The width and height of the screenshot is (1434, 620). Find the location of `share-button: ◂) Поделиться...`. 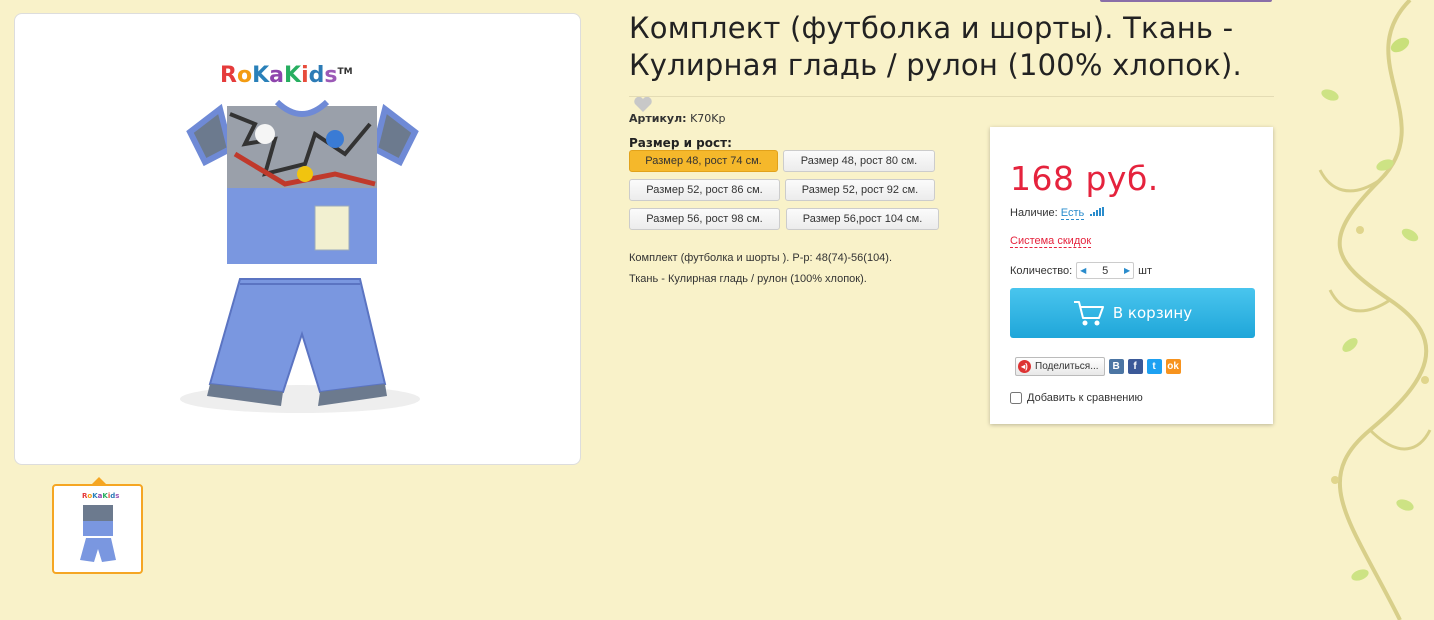

share-button: ◂) Поделиться... is located at coordinates (1060, 366).